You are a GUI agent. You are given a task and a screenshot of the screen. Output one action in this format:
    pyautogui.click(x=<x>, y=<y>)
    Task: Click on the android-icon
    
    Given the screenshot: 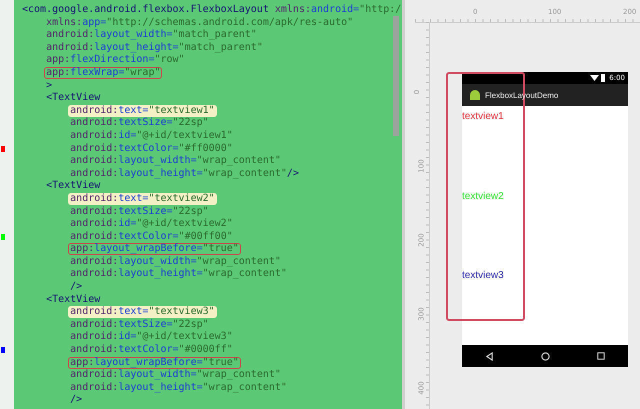 What is the action you would take?
    pyautogui.click(x=475, y=95)
    